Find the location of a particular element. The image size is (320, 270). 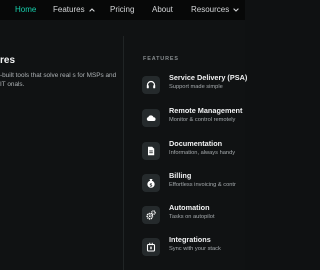

plug-icon is located at coordinates (151, 247).